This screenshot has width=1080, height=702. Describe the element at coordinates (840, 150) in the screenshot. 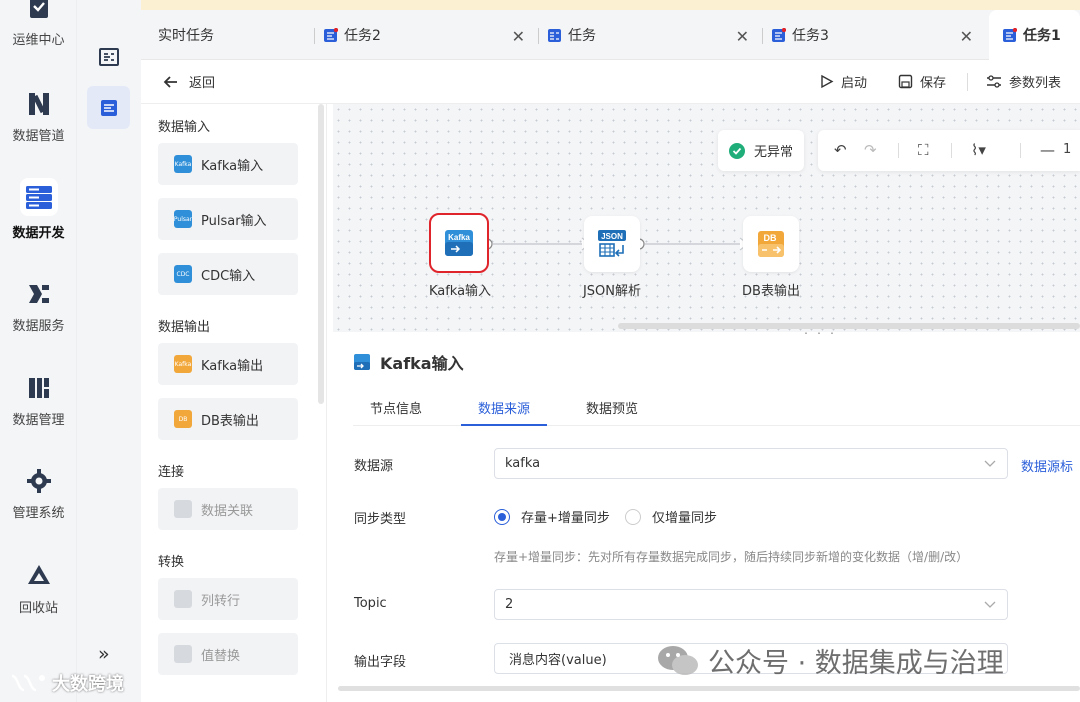

I see `undo-icon: ↶` at that location.